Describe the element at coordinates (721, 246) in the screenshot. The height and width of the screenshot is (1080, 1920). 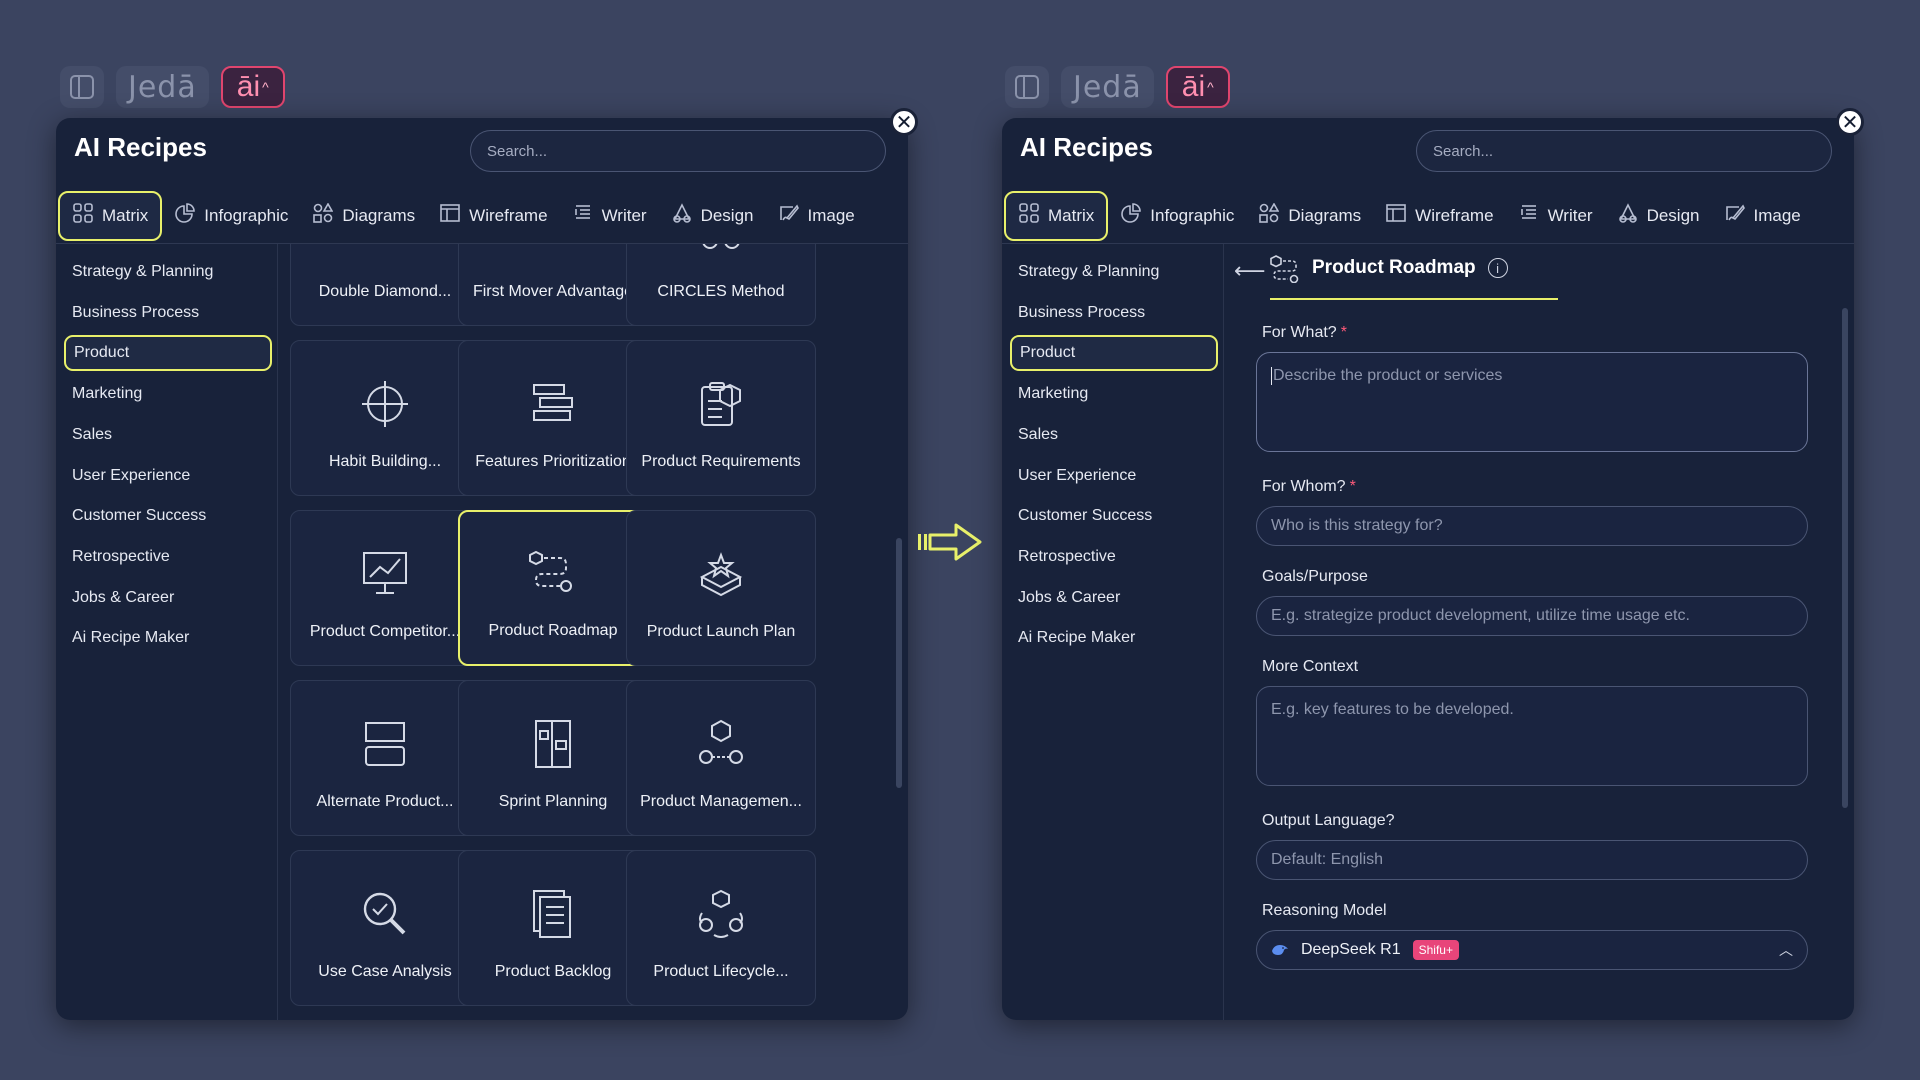
I see `circles-icon` at that location.